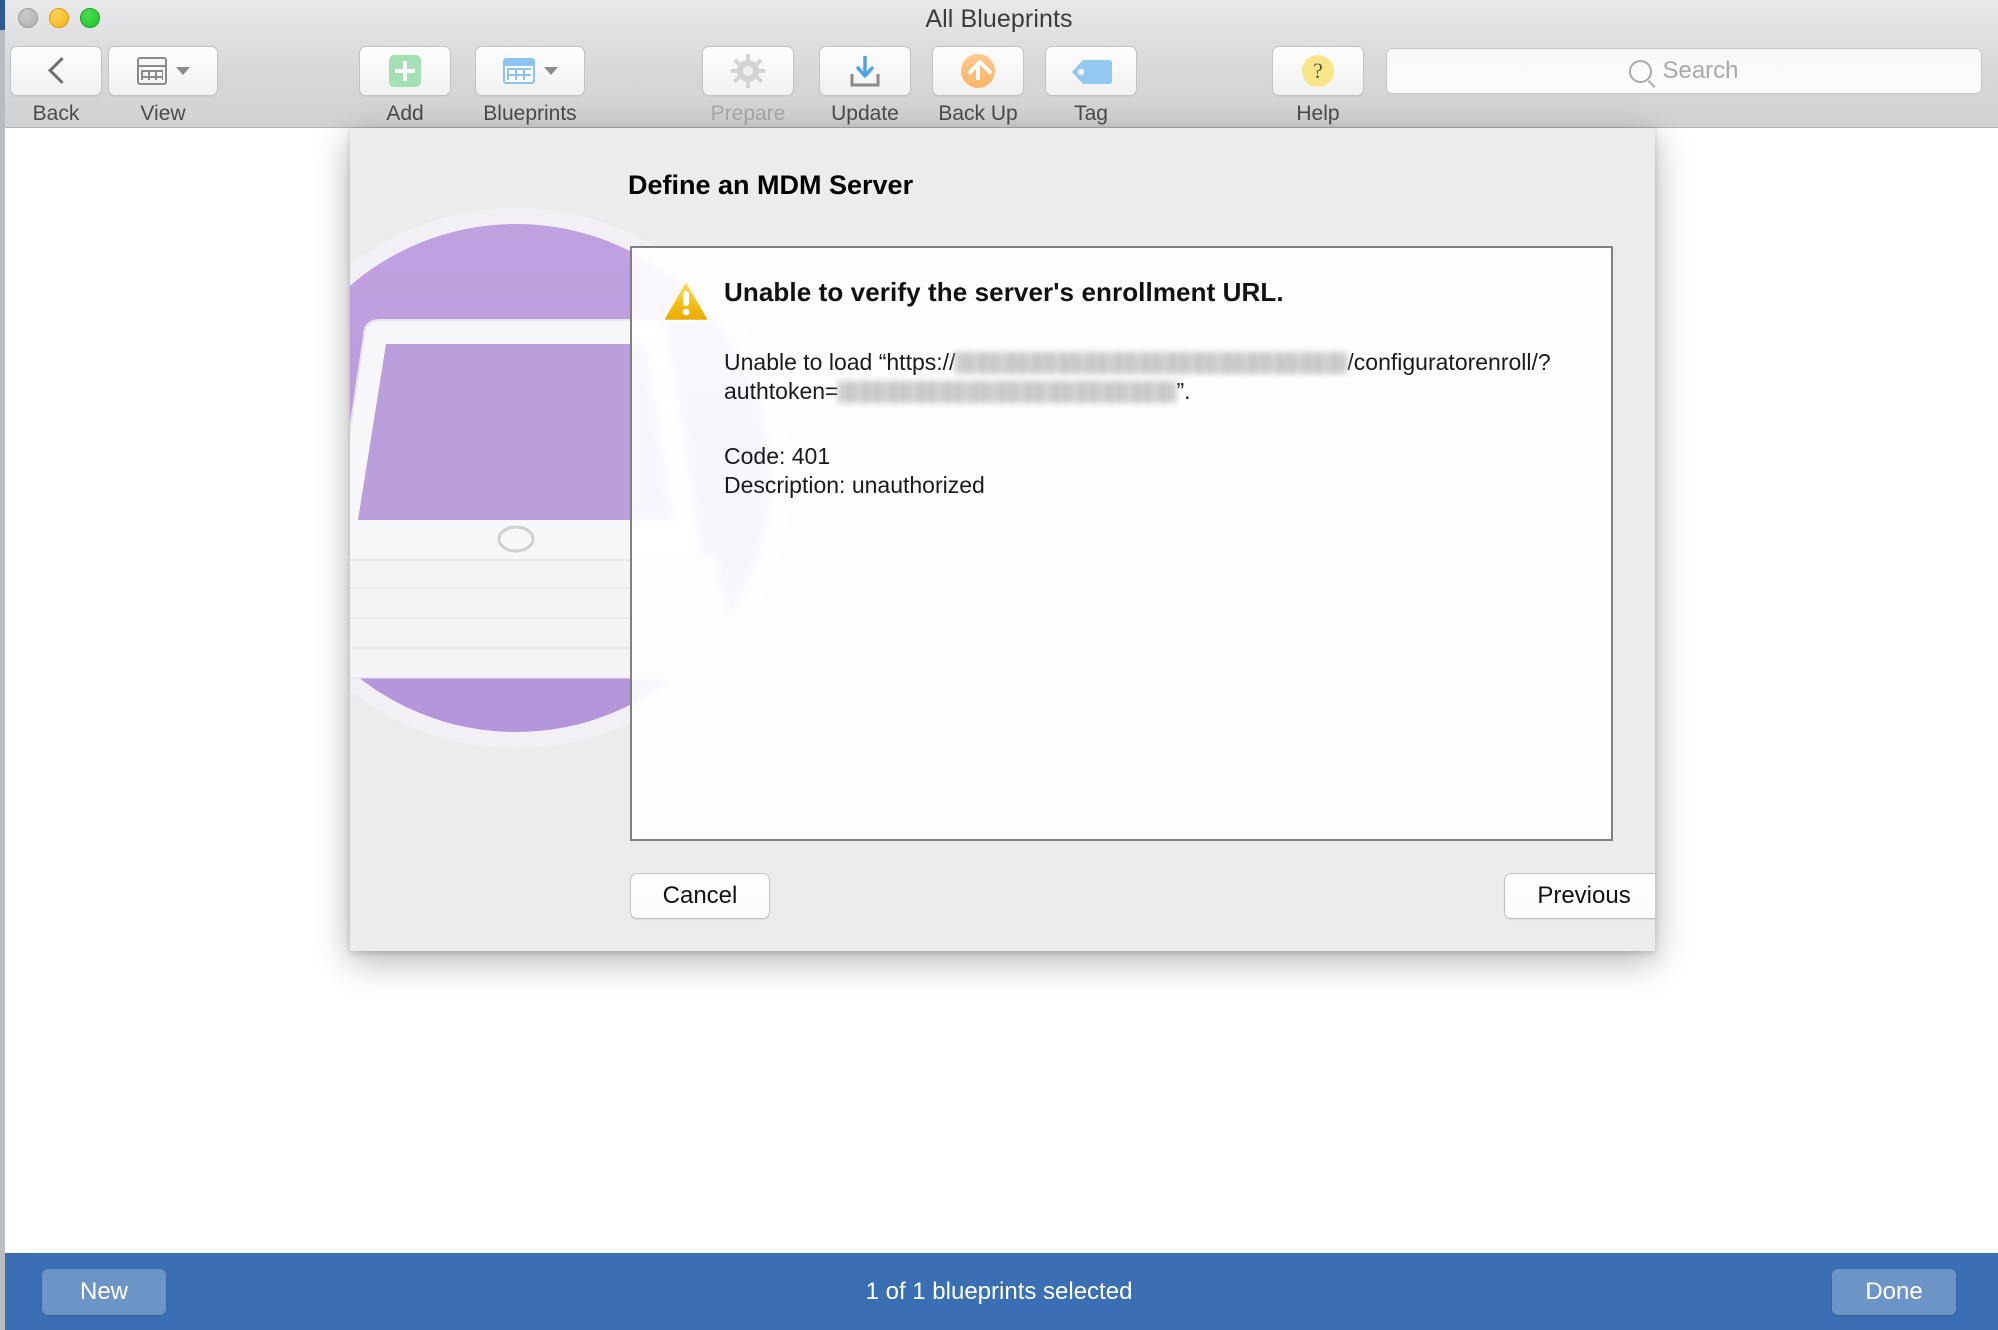 The height and width of the screenshot is (1330, 1998). I want to click on help-question-icon: ?, so click(1318, 71).